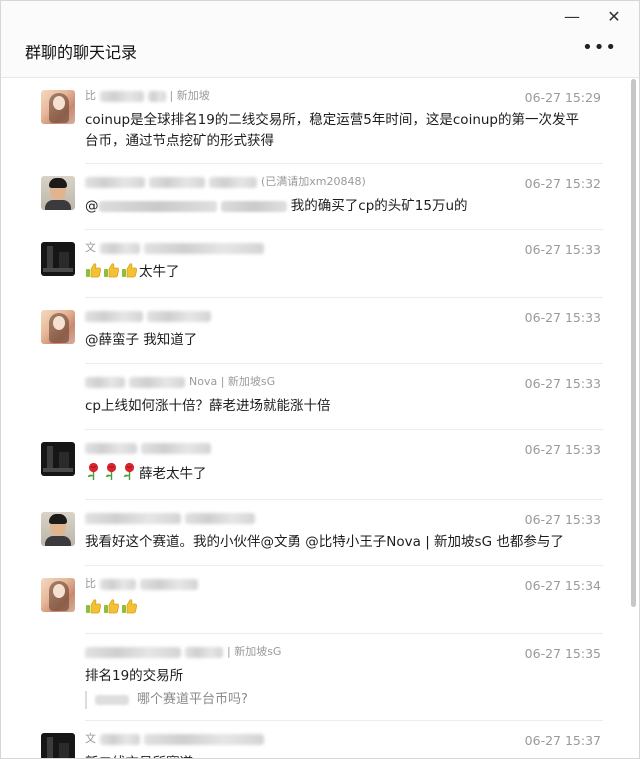  Describe the element at coordinates (189, 95) in the screenshot. I see `sender-name-suffix: | 新加坡` at that location.